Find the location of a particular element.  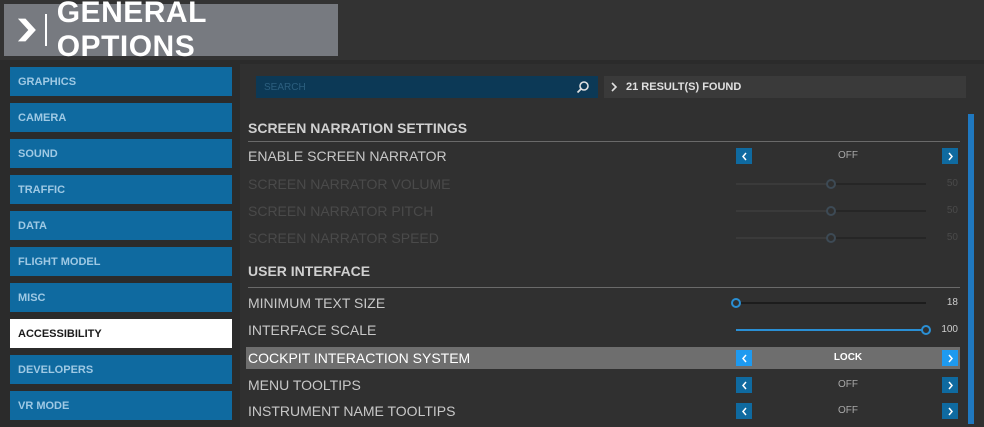

option-row-instrument-name-tooltips: INSTRUMENT NAME TOOLTIPS OFF is located at coordinates (603, 411).